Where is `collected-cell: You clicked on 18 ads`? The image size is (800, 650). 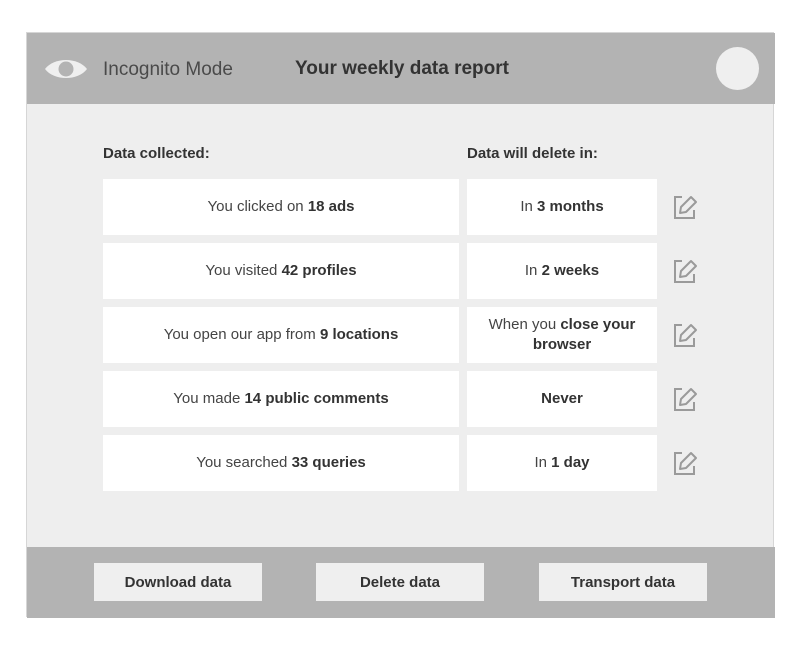 collected-cell: You clicked on 18 ads is located at coordinates (281, 207).